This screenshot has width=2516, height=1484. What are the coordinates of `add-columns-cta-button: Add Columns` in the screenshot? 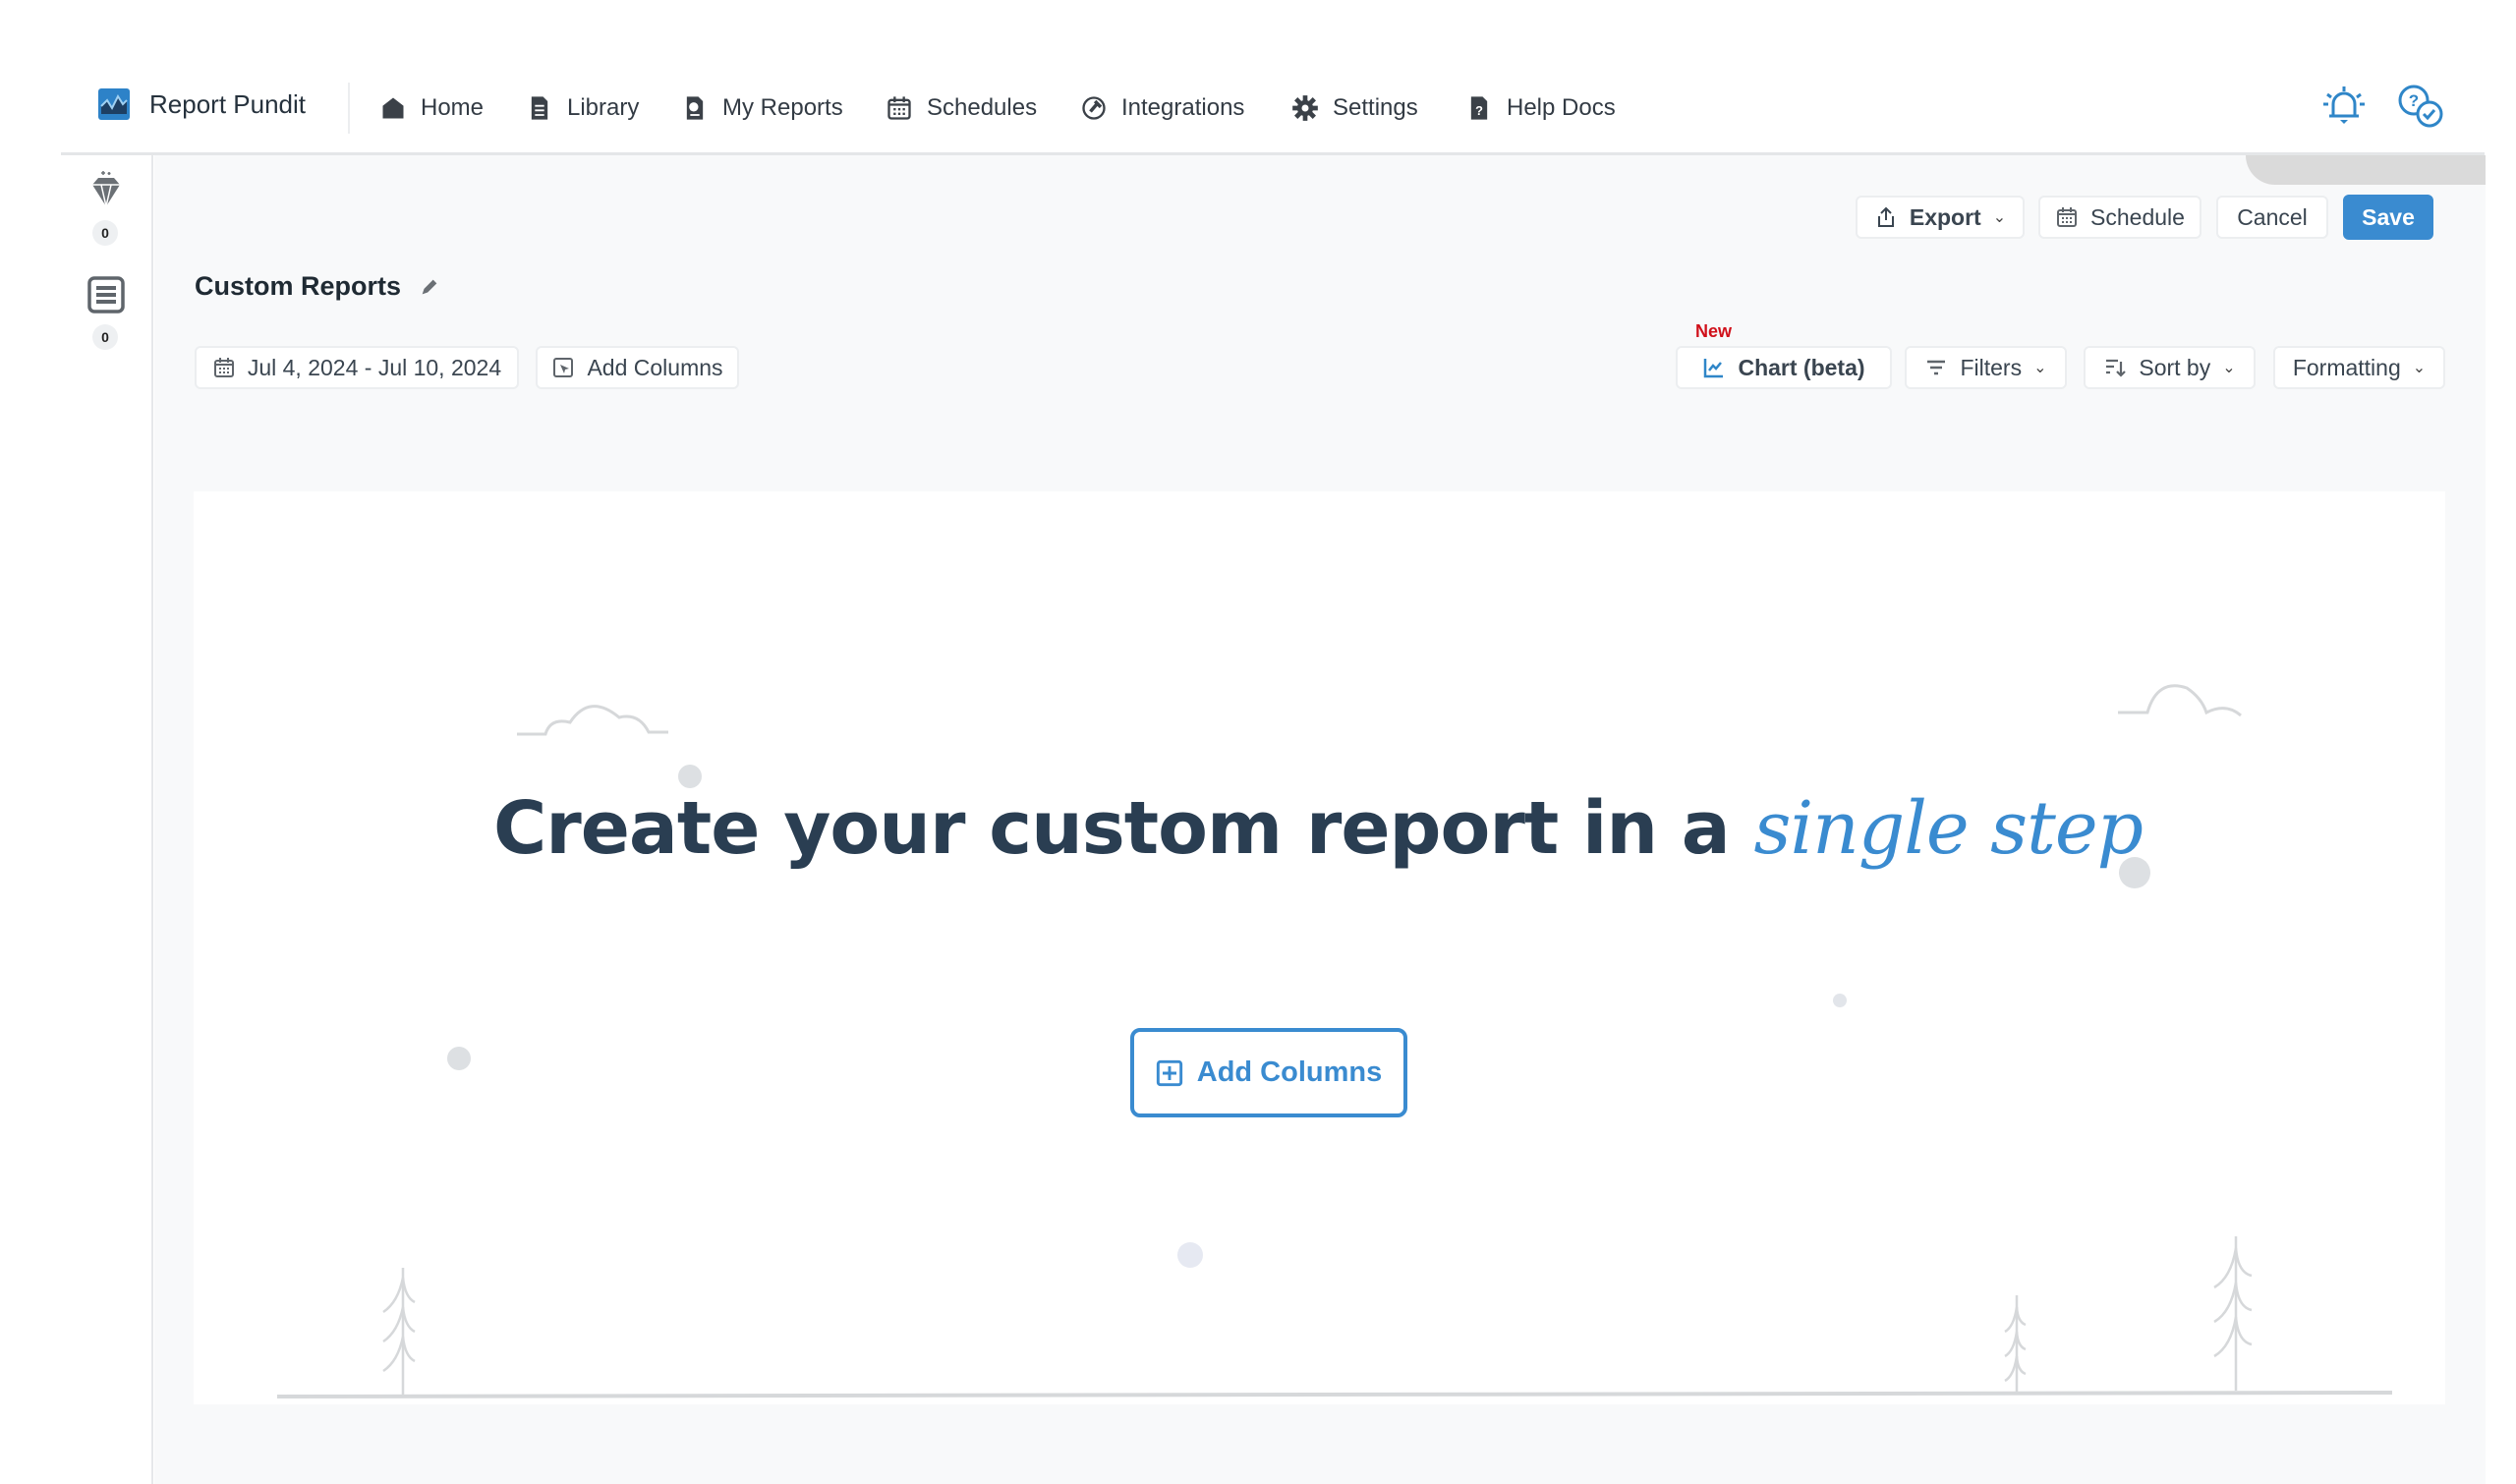 It's located at (1268, 1072).